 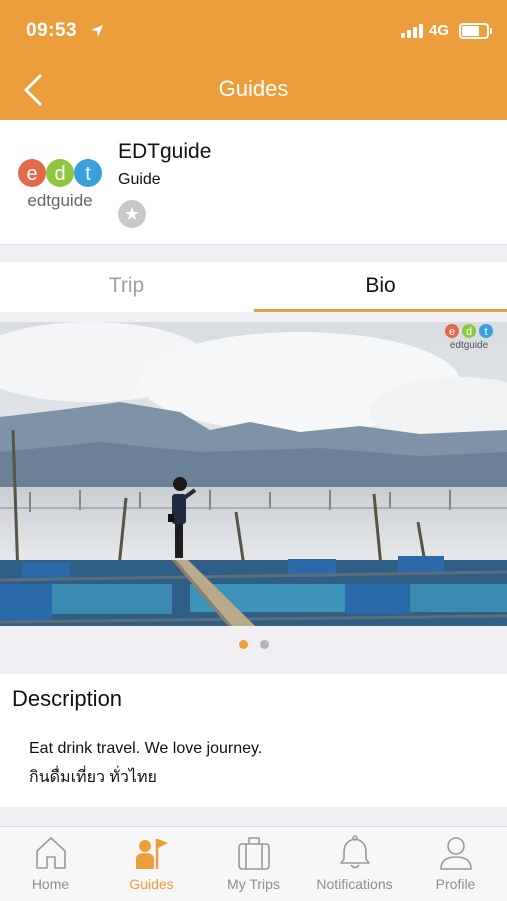 I want to click on tab-my-trips: My Trips, so click(x=253, y=864).